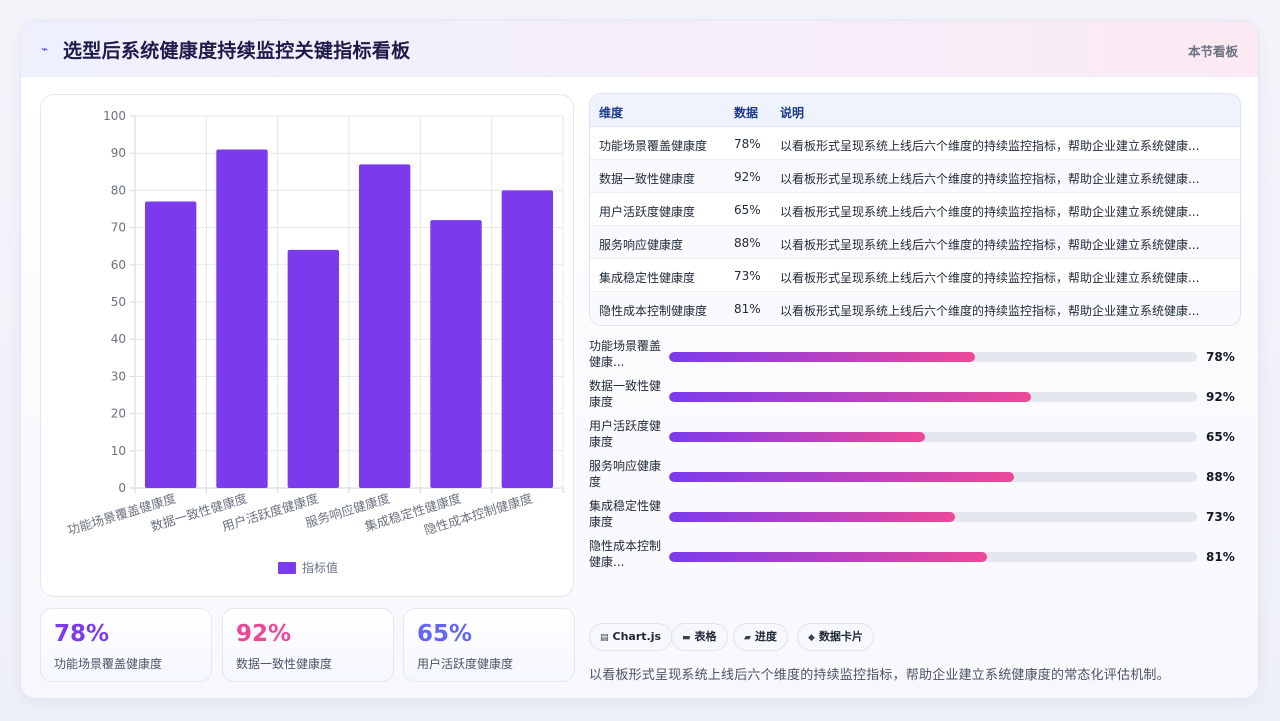 Image resolution: width=1280 pixels, height=721 pixels. I want to click on stat-label: 数据一致性健康度, so click(284, 664).